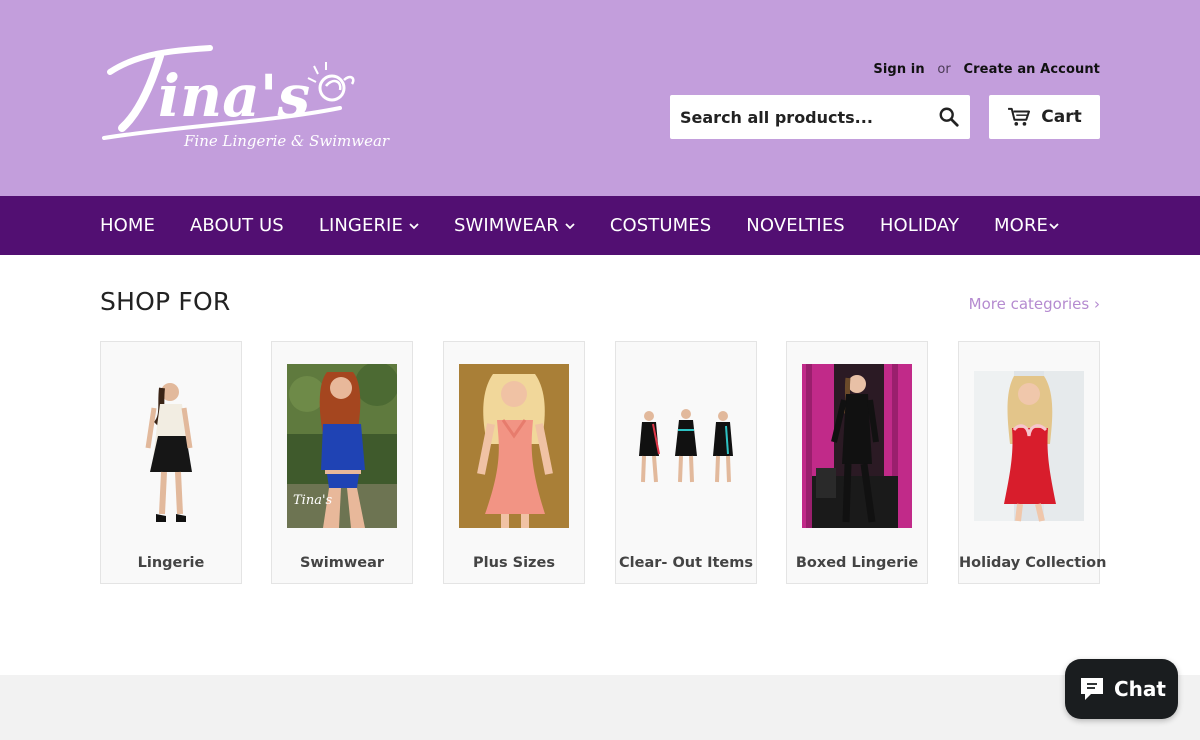 The height and width of the screenshot is (740, 1200). What do you see at coordinates (857, 446) in the screenshot?
I see `category-image-boxed-lingerie` at bounding box center [857, 446].